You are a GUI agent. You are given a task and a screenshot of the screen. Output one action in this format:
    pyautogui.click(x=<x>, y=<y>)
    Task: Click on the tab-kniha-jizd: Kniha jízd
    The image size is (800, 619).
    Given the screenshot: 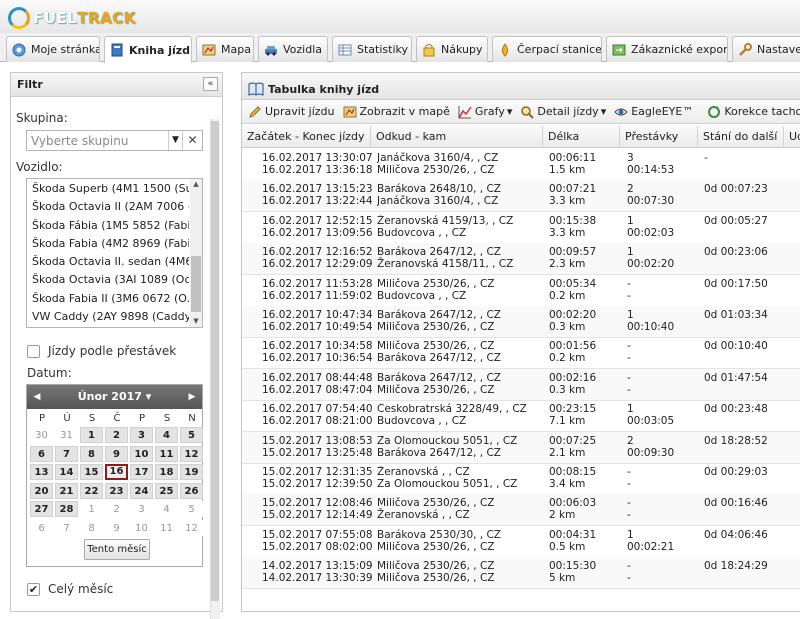 What is the action you would take?
    pyautogui.click(x=148, y=49)
    